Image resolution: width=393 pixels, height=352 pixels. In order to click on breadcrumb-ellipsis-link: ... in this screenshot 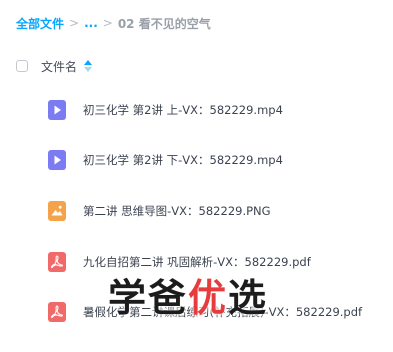, I will do `click(91, 23)`.